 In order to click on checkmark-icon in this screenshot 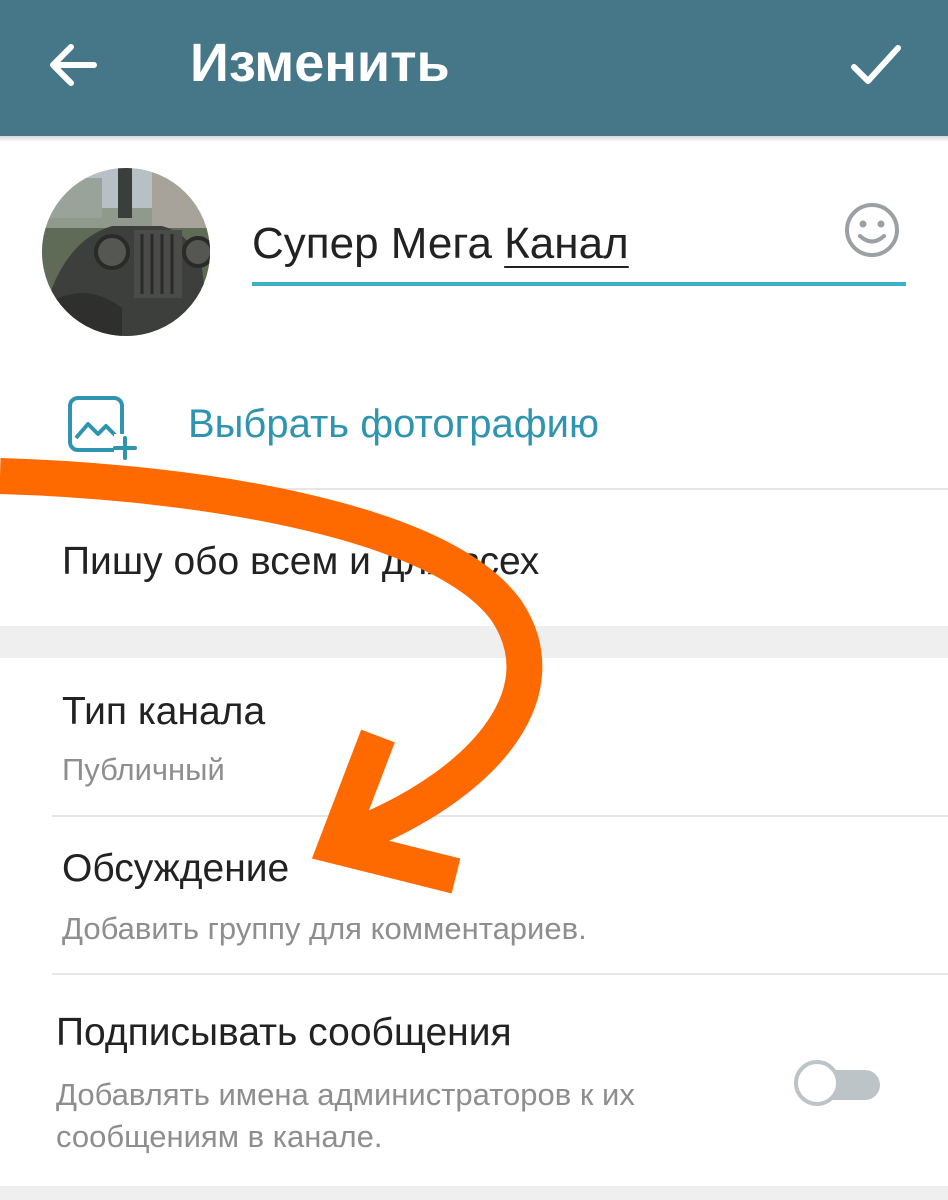, I will do `click(876, 64)`.